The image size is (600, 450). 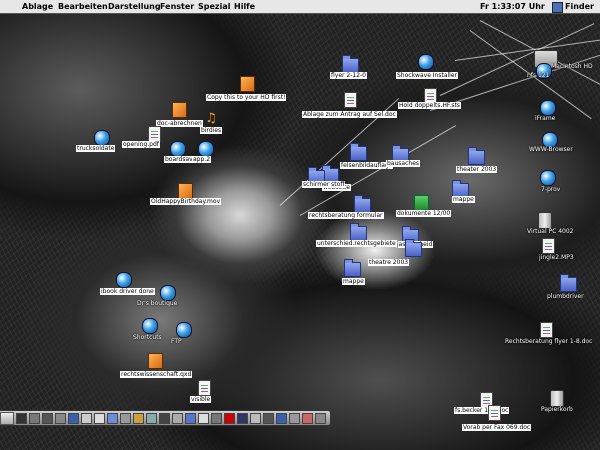 What do you see at coordinates (557, 409) in the screenshot?
I see `desktop-icon-label: Papierkorb` at bounding box center [557, 409].